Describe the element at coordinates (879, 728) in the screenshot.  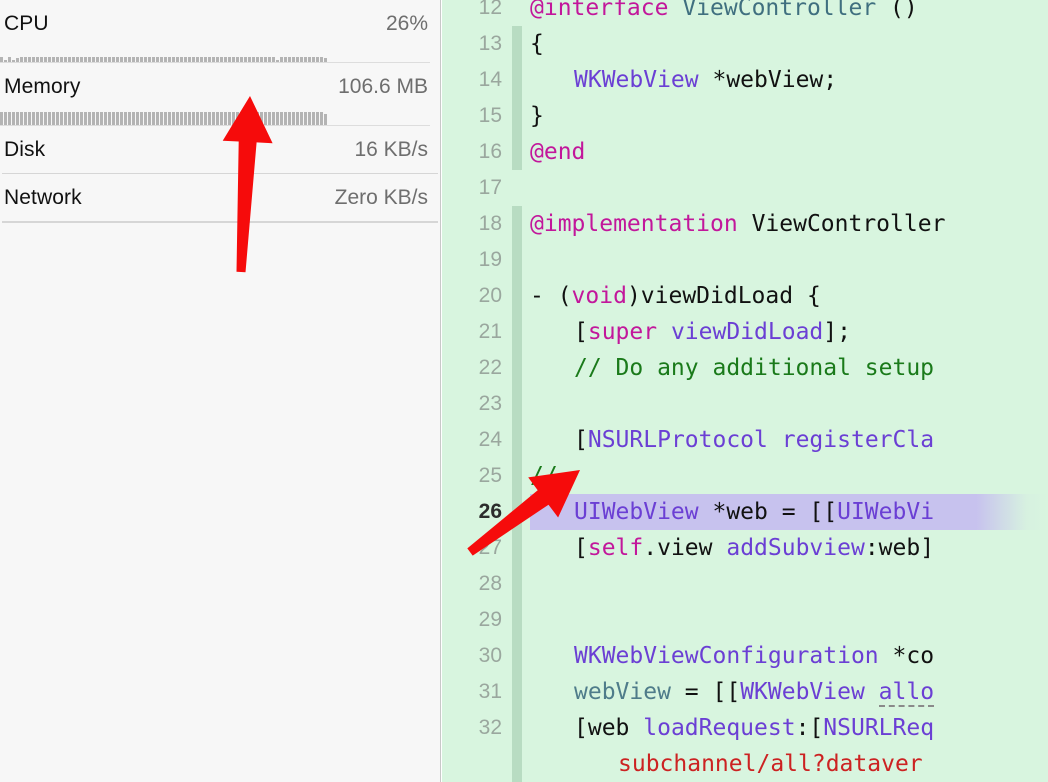
I see `code-token: NSURLReq` at that location.